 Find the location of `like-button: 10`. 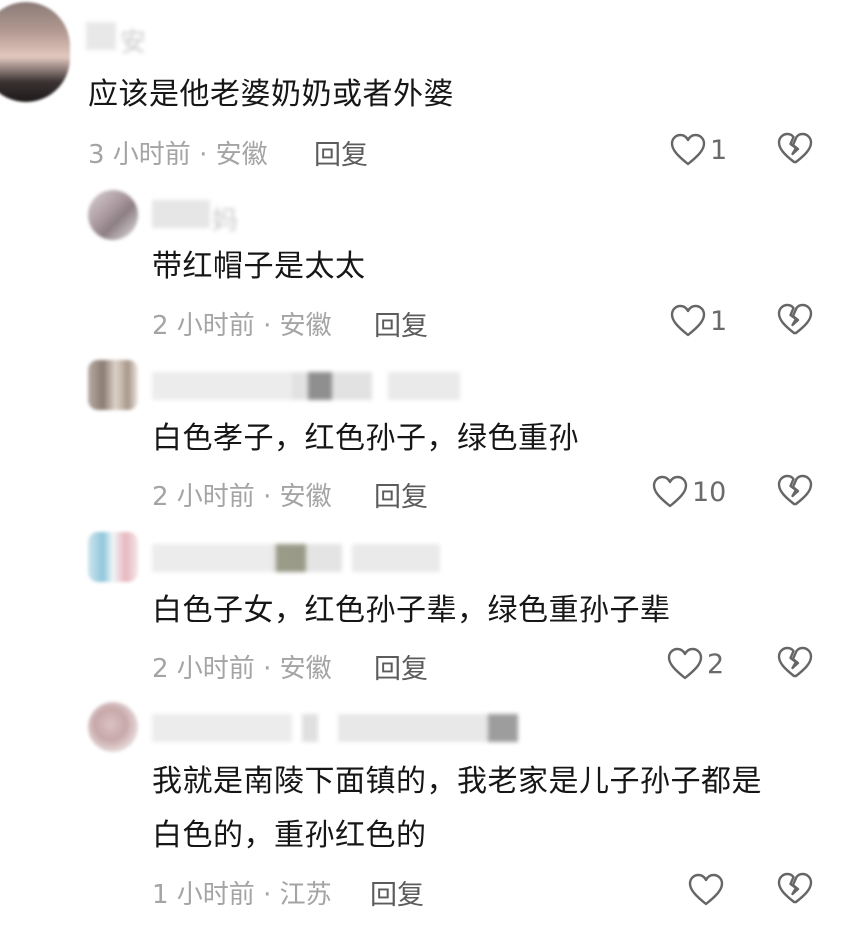

like-button: 10 is located at coordinates (689, 492).